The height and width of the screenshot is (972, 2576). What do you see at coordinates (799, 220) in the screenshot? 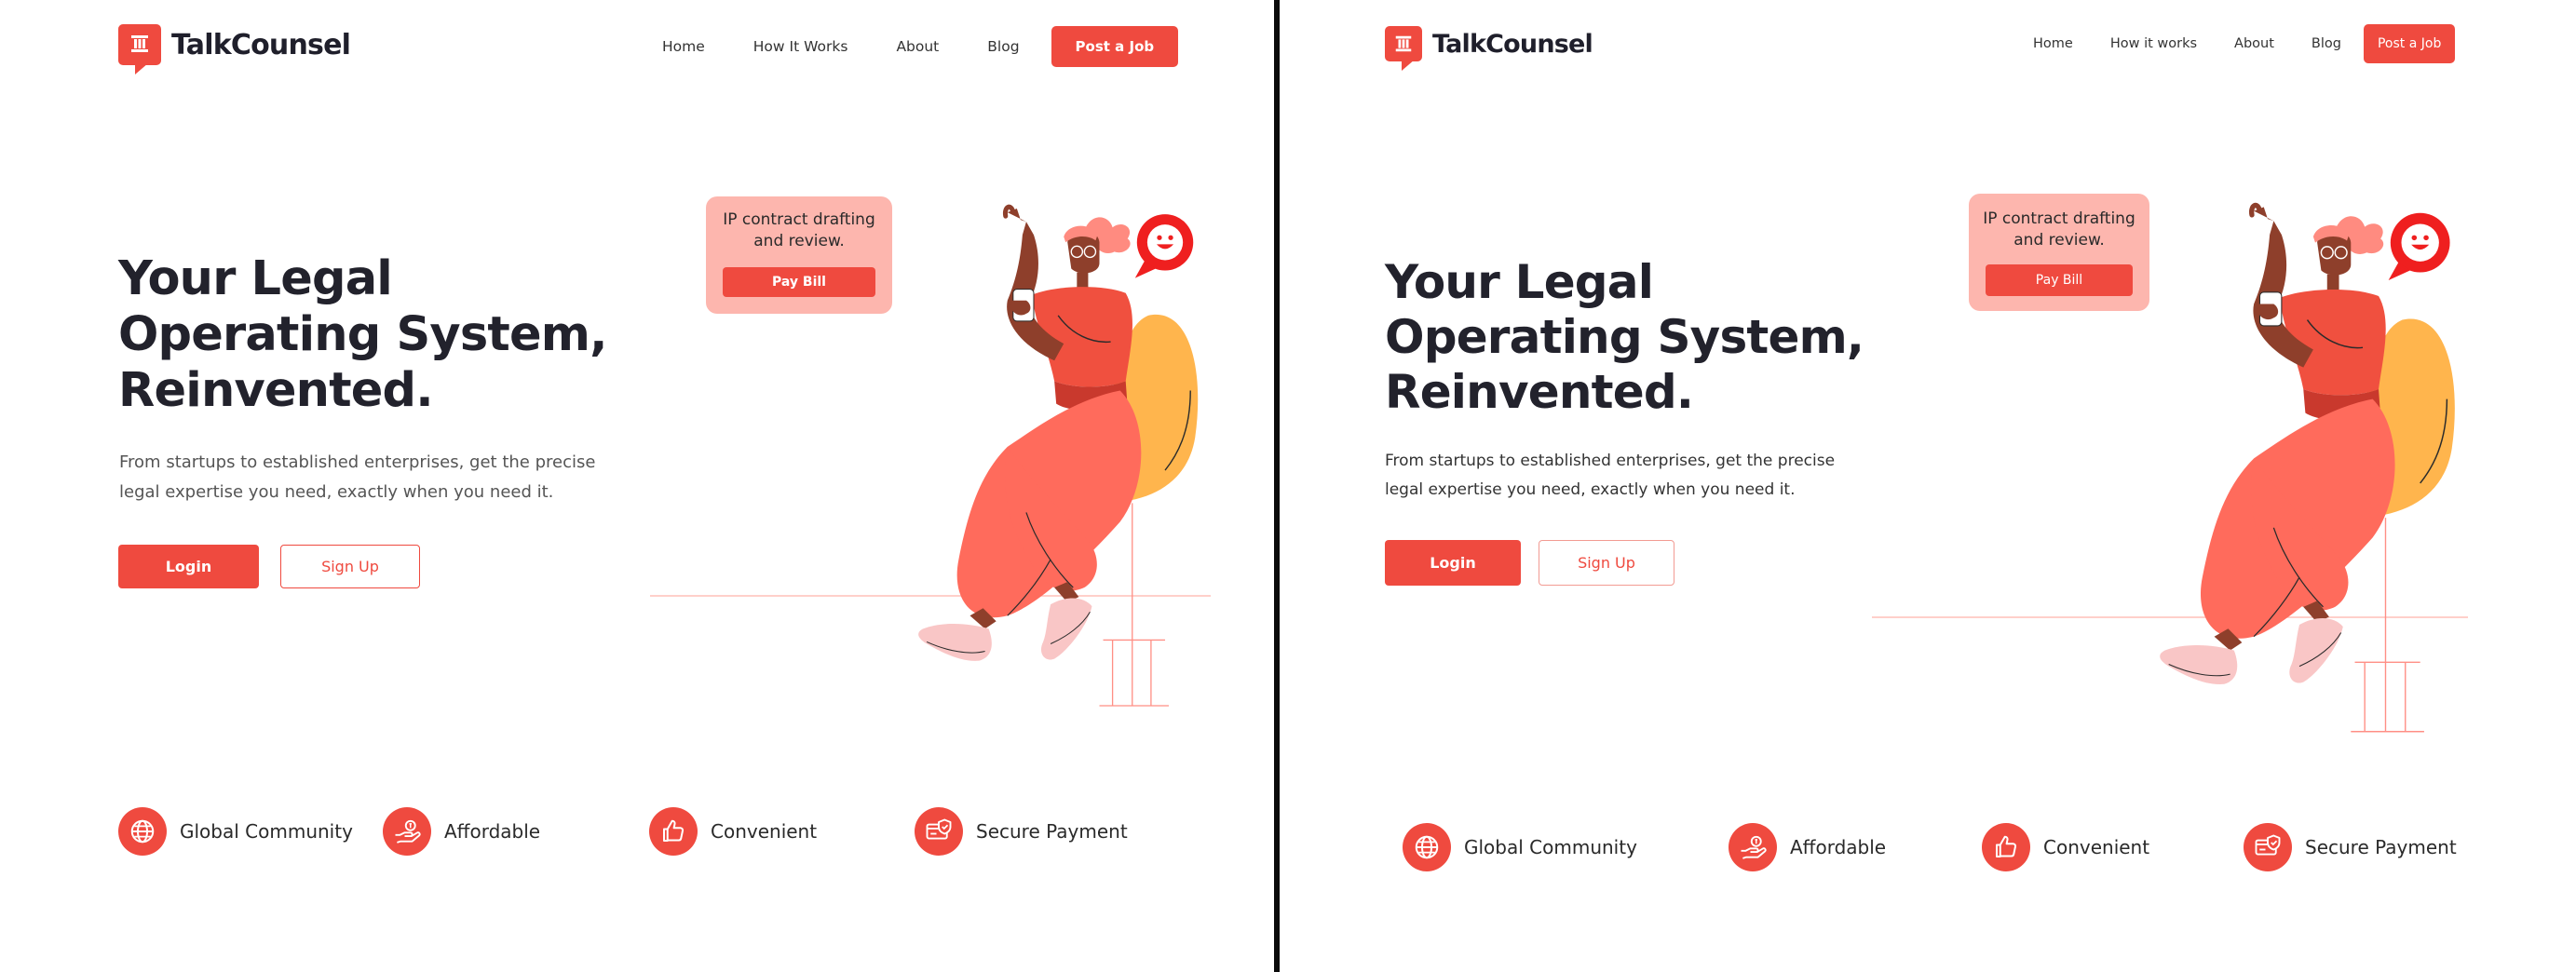
I see `service-card-line: IP contract drafting` at bounding box center [799, 220].